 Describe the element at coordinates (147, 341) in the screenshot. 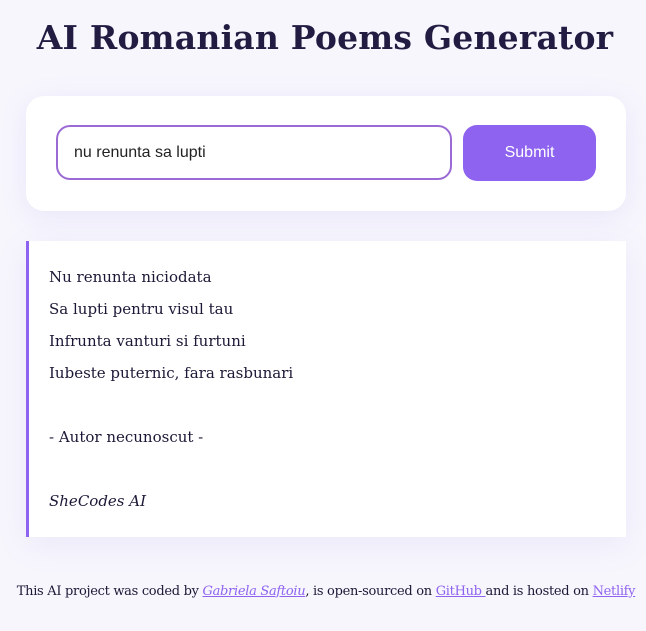

I see `poem-line: Infrunta vanturi si furtuni` at that location.